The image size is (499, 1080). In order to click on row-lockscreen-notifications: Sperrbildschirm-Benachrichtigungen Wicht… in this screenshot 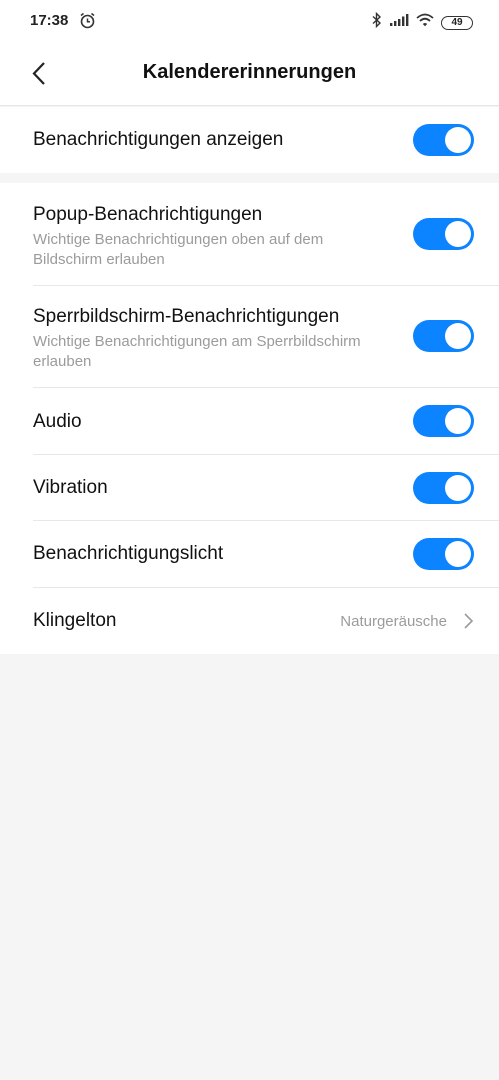, I will do `click(249, 337)`.